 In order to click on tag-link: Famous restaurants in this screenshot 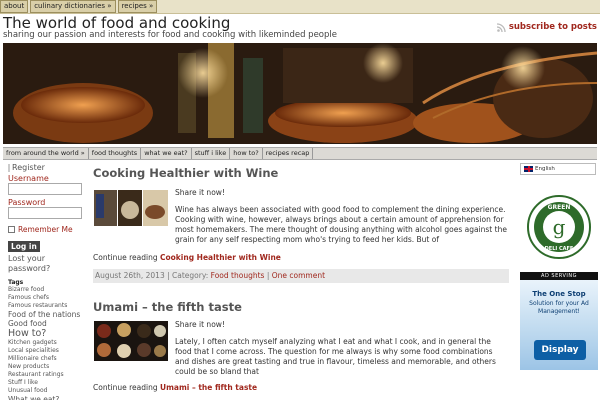, I will do `click(47, 306)`.